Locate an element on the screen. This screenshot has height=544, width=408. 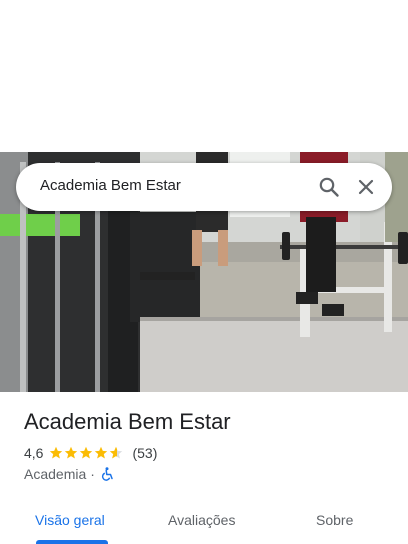
tab-reviews: Avaliações is located at coordinates (201, 520).